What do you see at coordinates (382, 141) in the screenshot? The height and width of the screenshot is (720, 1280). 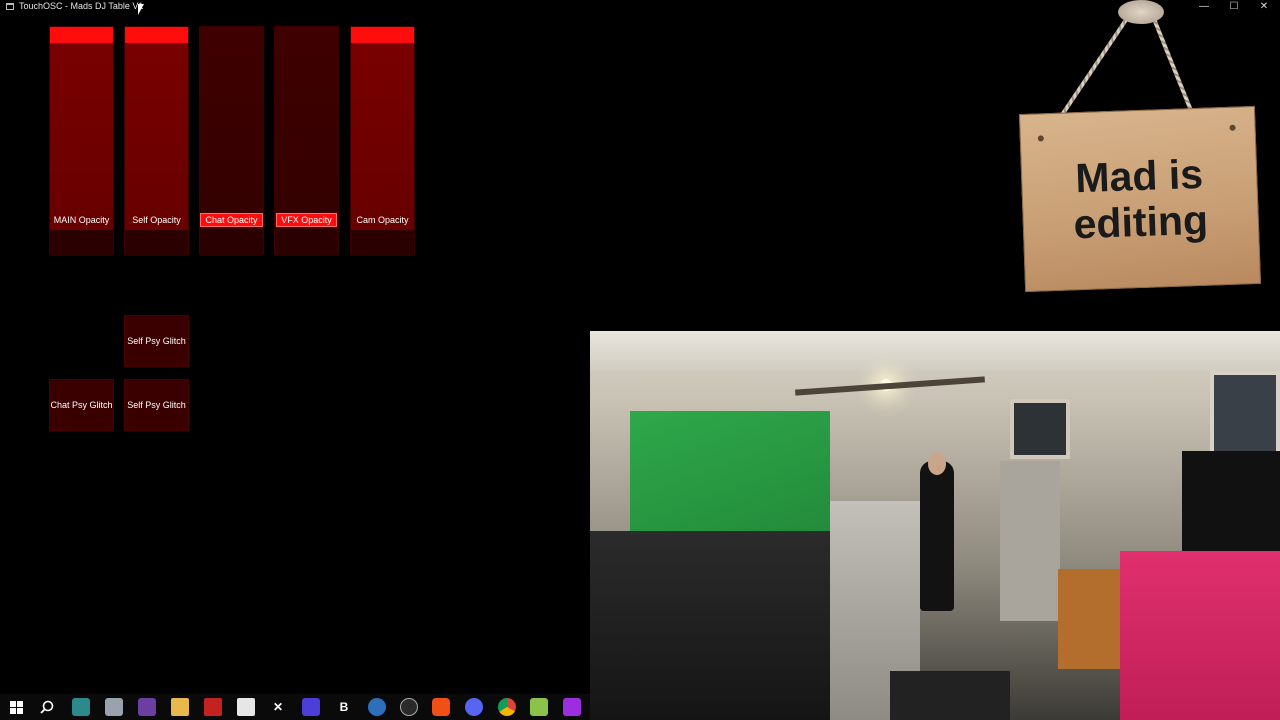 I see `fader-cam-opacity: Cam Opacity` at bounding box center [382, 141].